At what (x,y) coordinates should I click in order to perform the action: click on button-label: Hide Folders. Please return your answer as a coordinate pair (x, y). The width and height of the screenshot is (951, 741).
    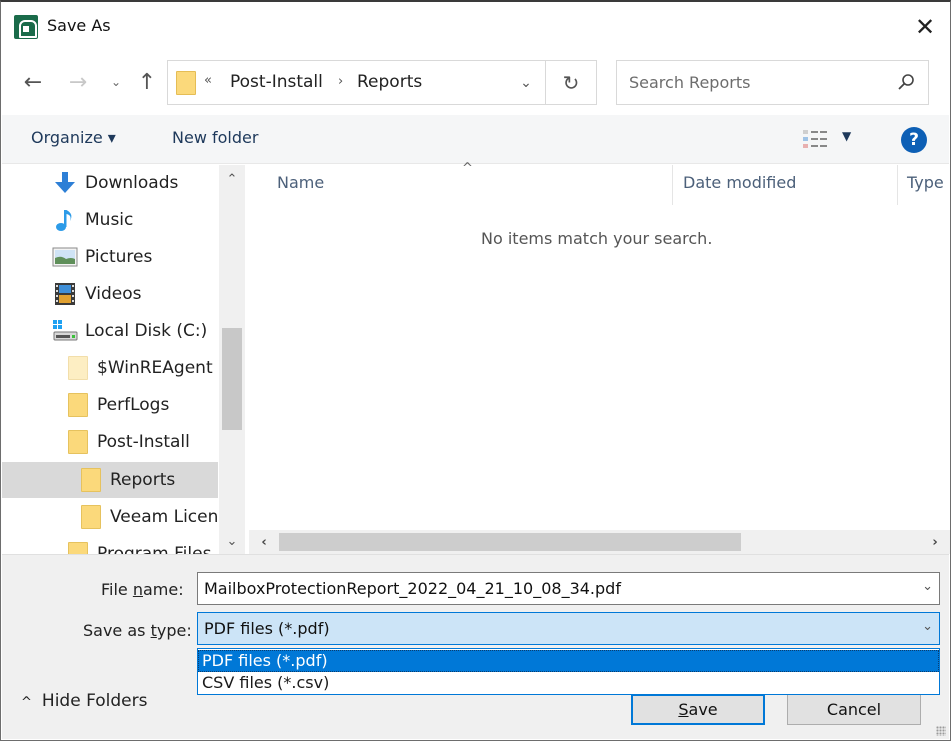
    Looking at the image, I should click on (94, 701).